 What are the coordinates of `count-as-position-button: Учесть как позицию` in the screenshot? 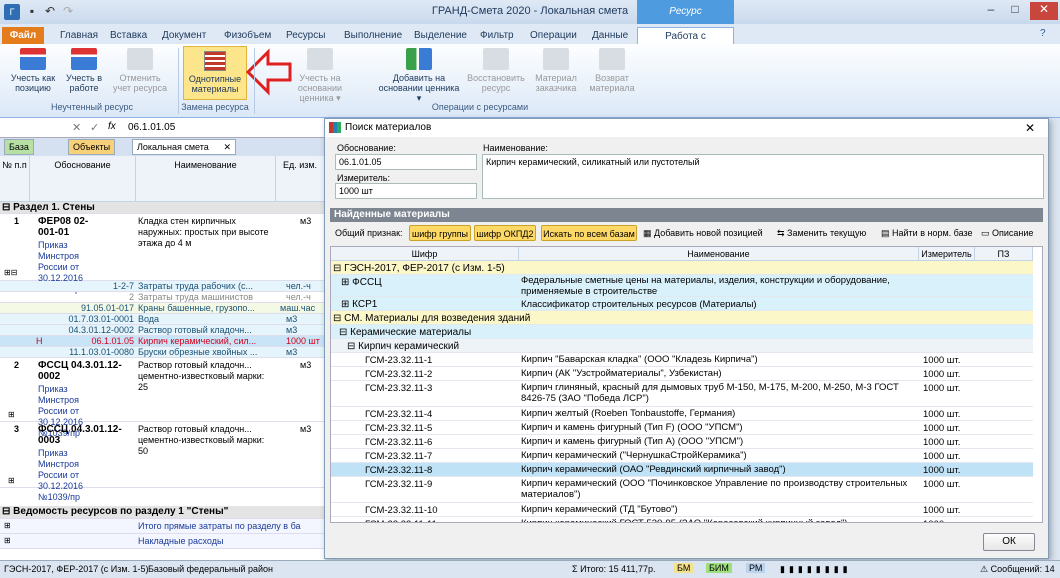 It's located at (33, 70).